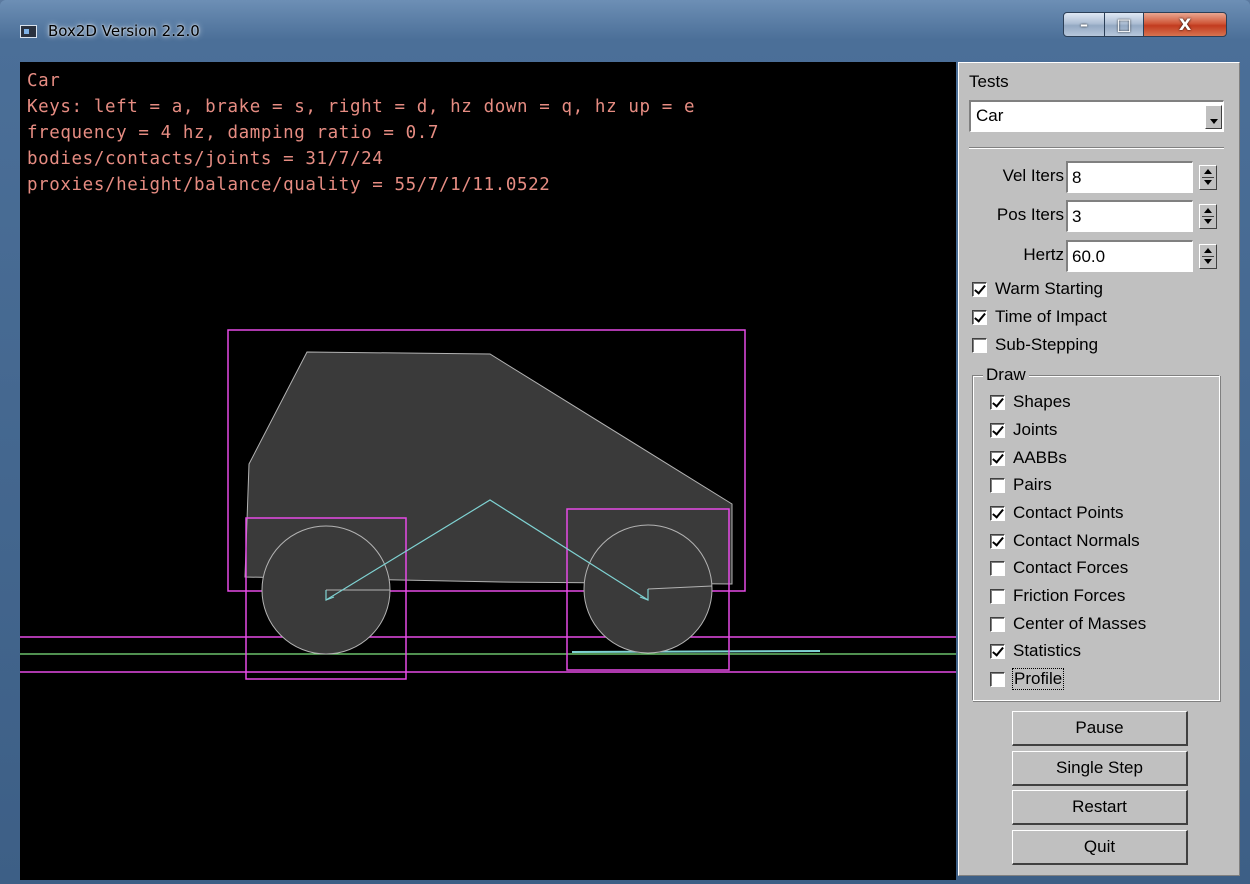 This screenshot has width=1250, height=884. What do you see at coordinates (1100, 847) in the screenshot?
I see `quit-button: Quit` at bounding box center [1100, 847].